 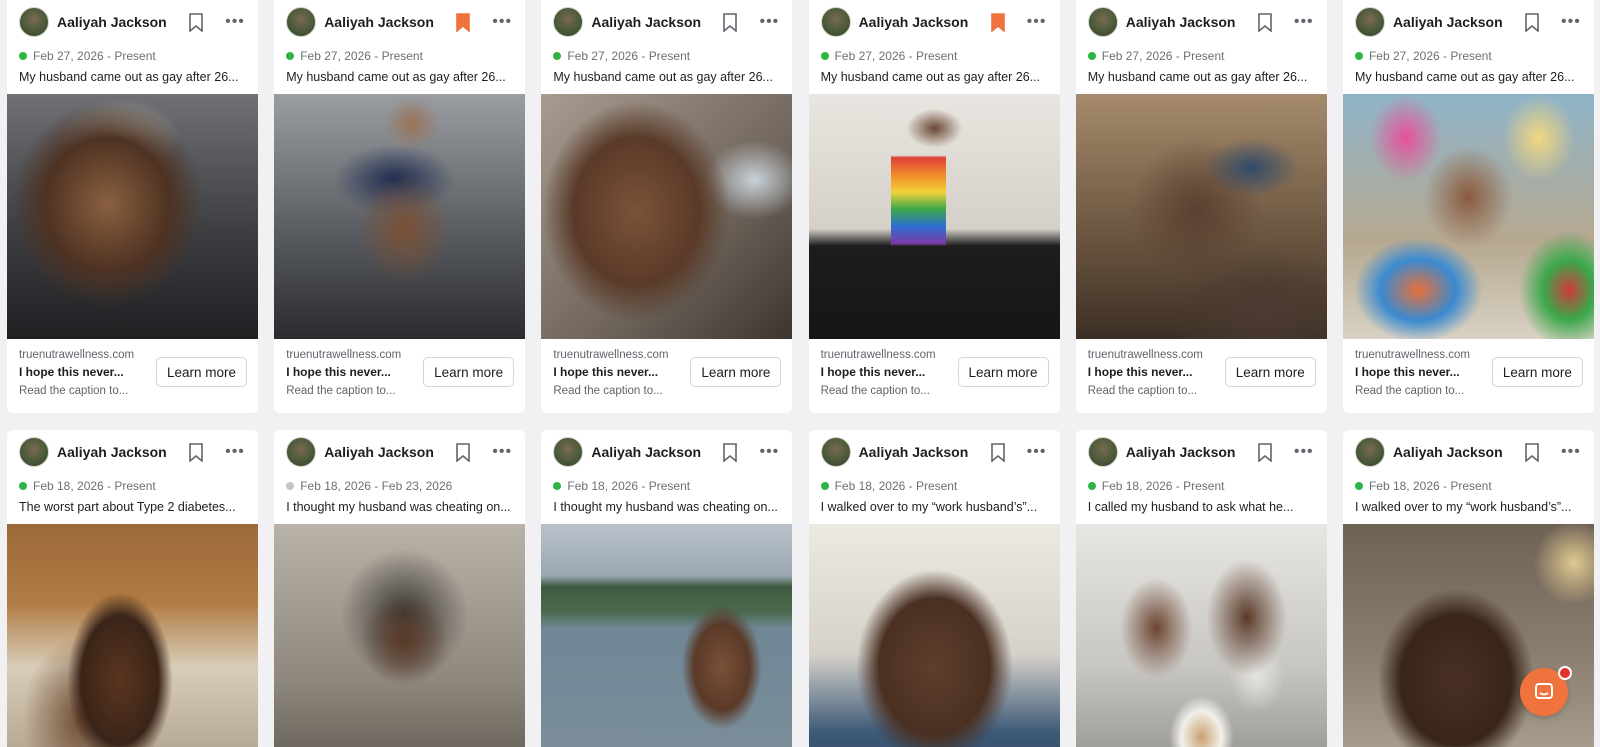 What do you see at coordinates (934, 56) in the screenshot?
I see `run-dates: Feb 27, 2026 - Present` at bounding box center [934, 56].